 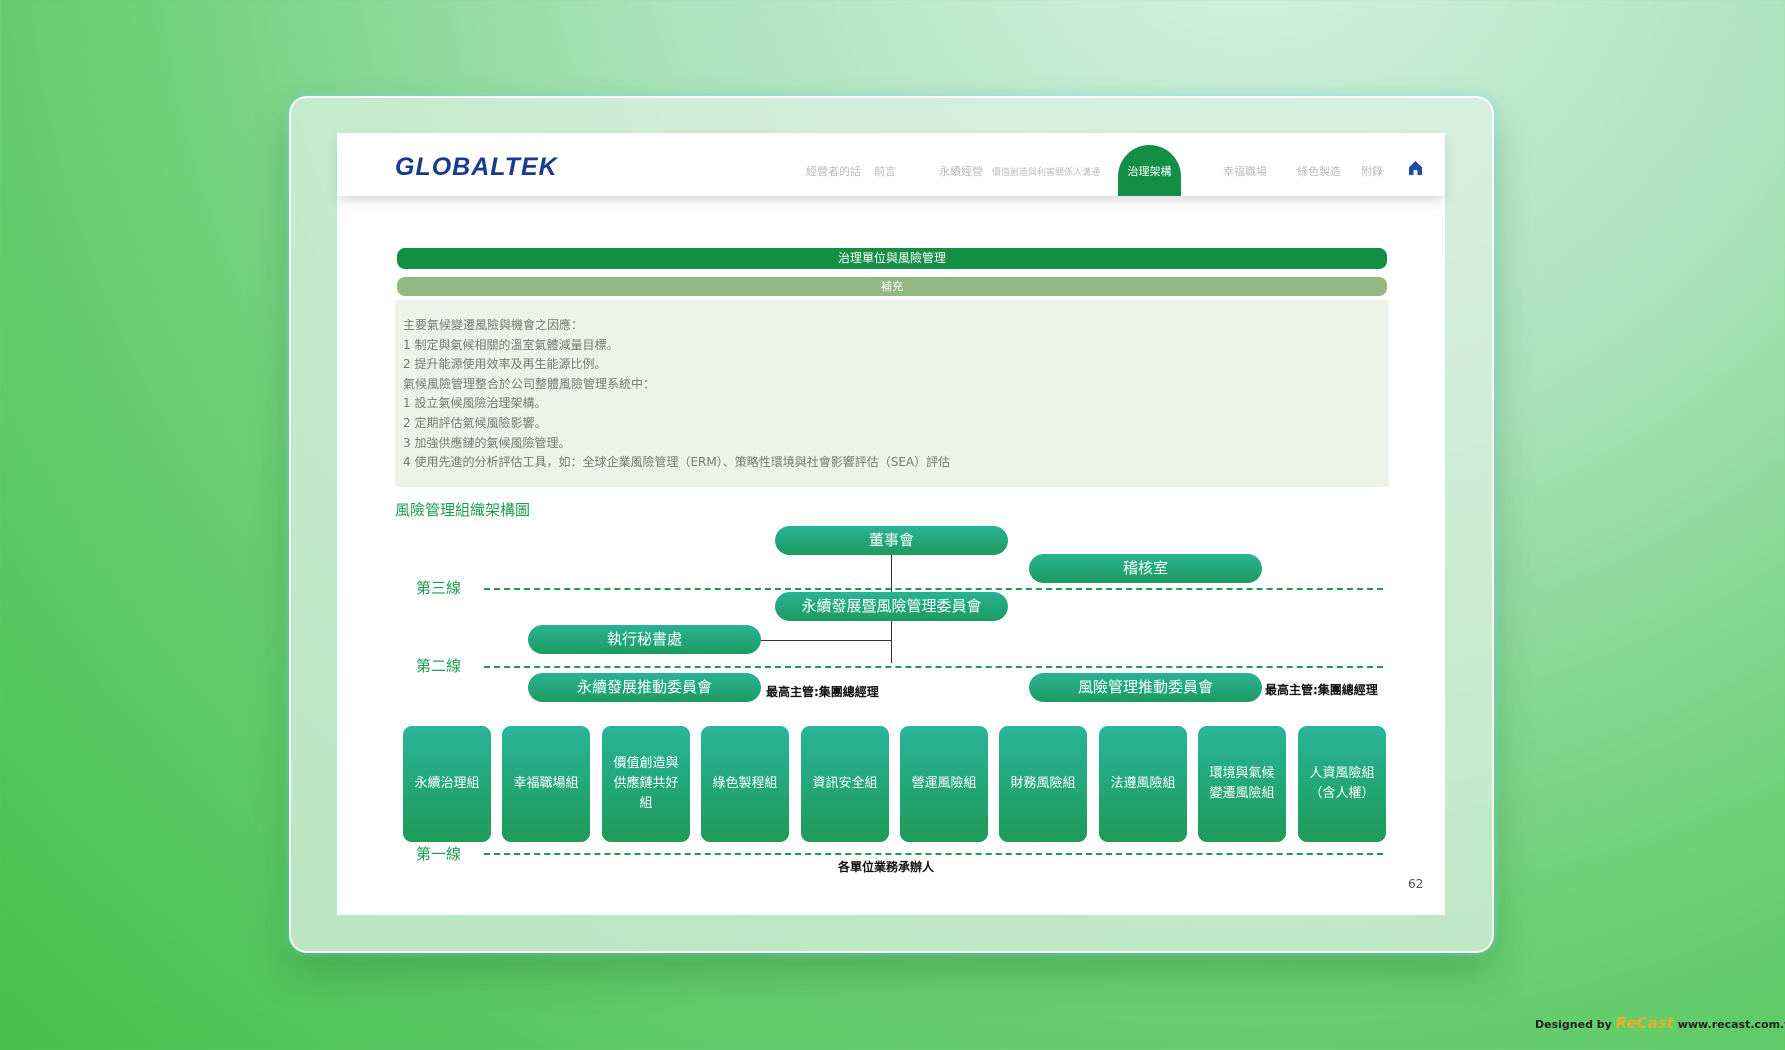 I want to click on sd-committee-node: 永續發展推動委員會, so click(x=644, y=687).